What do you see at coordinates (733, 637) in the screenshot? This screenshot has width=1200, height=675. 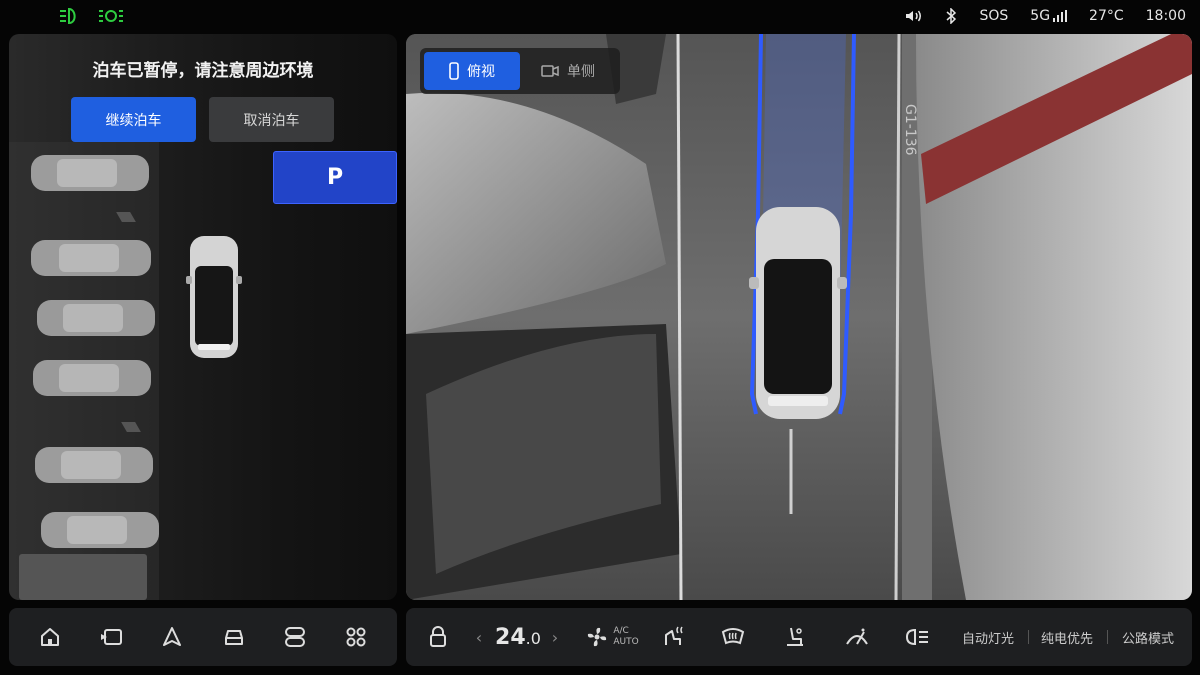 I see `front-defrost-icon` at bounding box center [733, 637].